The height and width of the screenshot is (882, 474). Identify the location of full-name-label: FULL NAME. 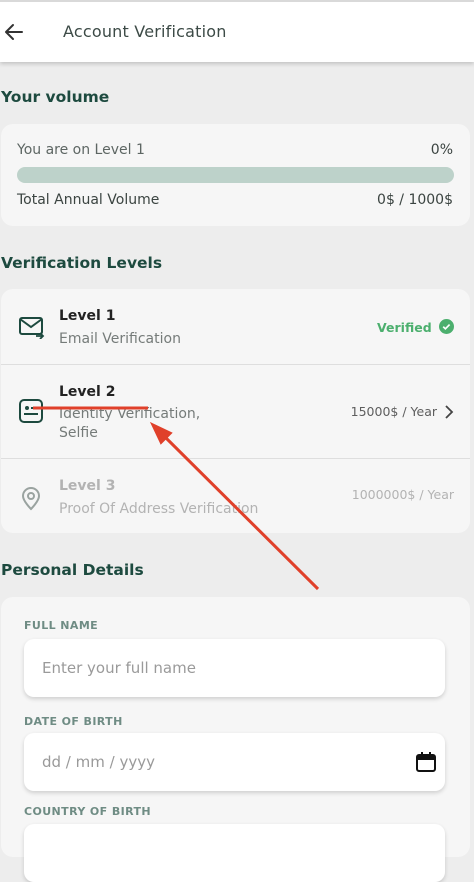
(61, 625).